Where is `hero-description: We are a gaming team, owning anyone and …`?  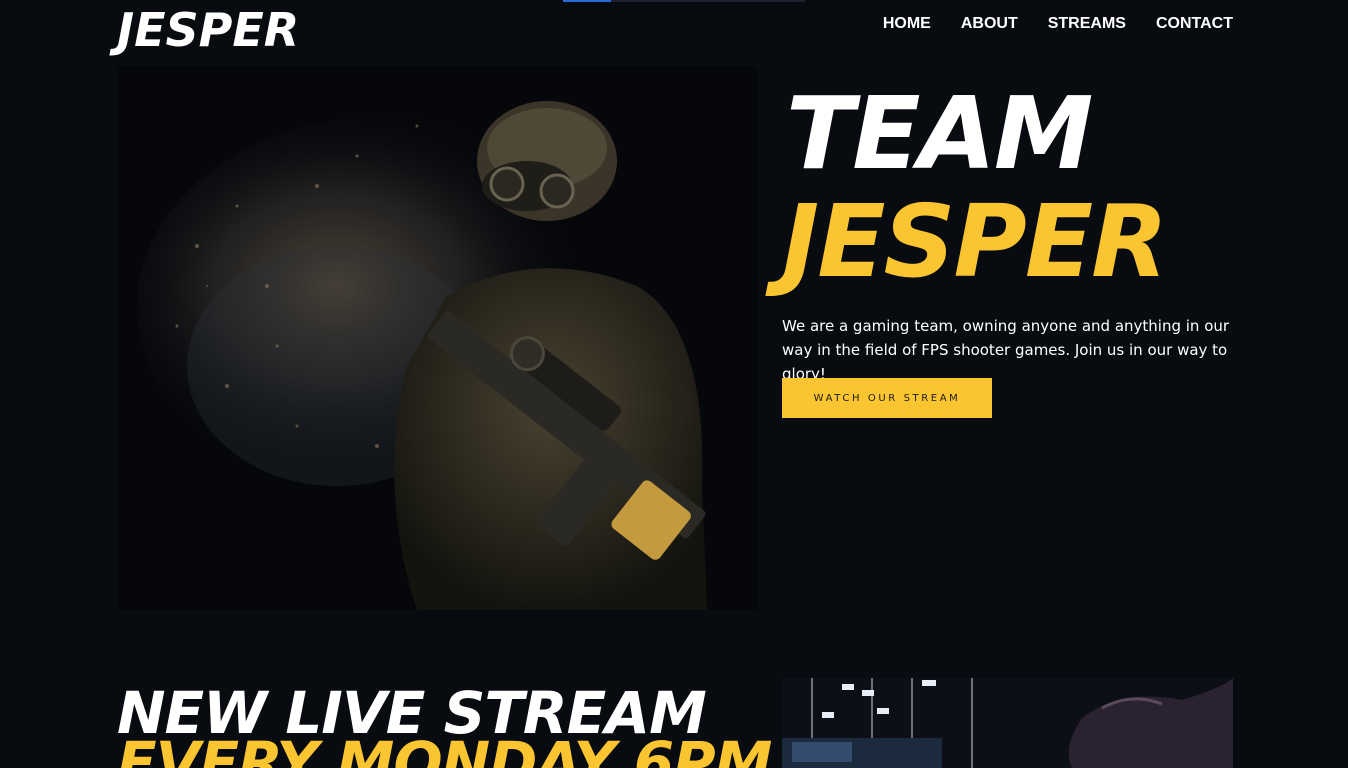
hero-description: We are a gaming team, owning anyone and … is located at coordinates (1006, 350).